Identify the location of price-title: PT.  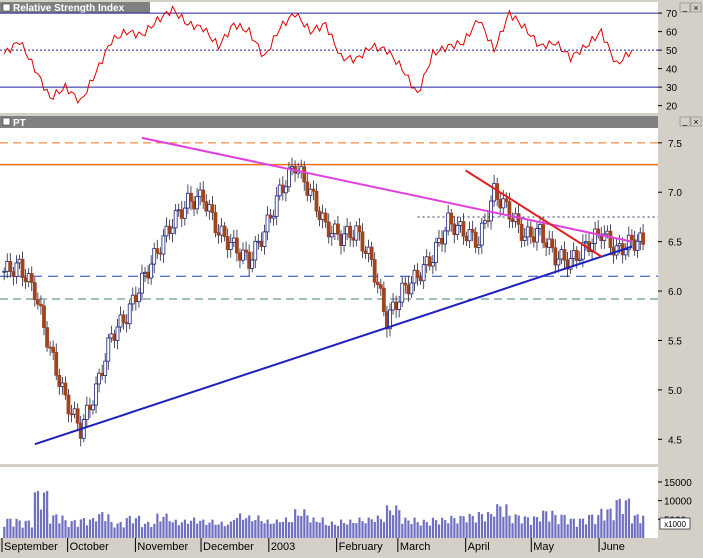
(19, 123).